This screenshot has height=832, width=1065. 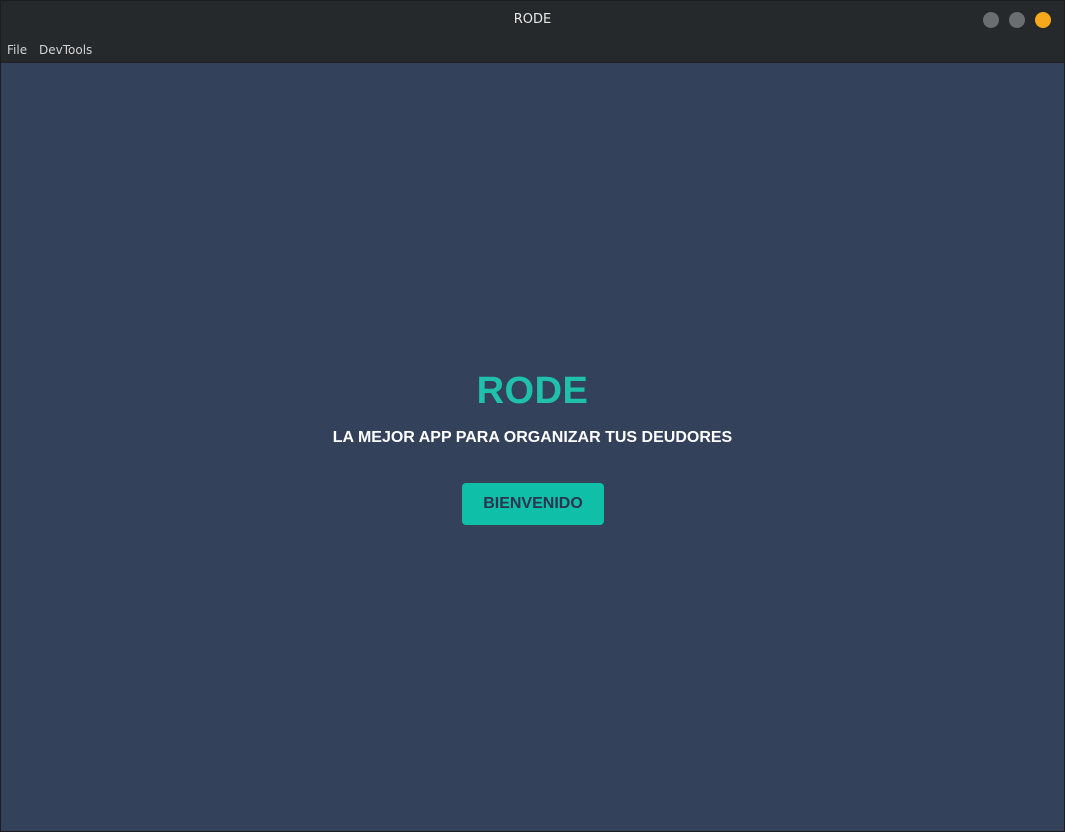 I want to click on menu-file: File, so click(x=17, y=50).